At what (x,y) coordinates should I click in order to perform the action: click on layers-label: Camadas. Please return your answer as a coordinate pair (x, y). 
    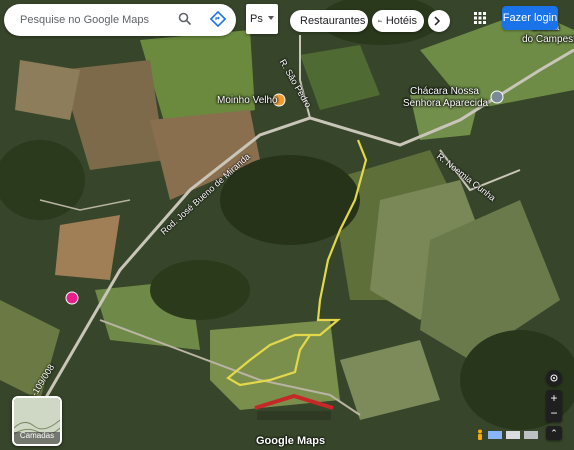
    Looking at the image, I should click on (37, 435).